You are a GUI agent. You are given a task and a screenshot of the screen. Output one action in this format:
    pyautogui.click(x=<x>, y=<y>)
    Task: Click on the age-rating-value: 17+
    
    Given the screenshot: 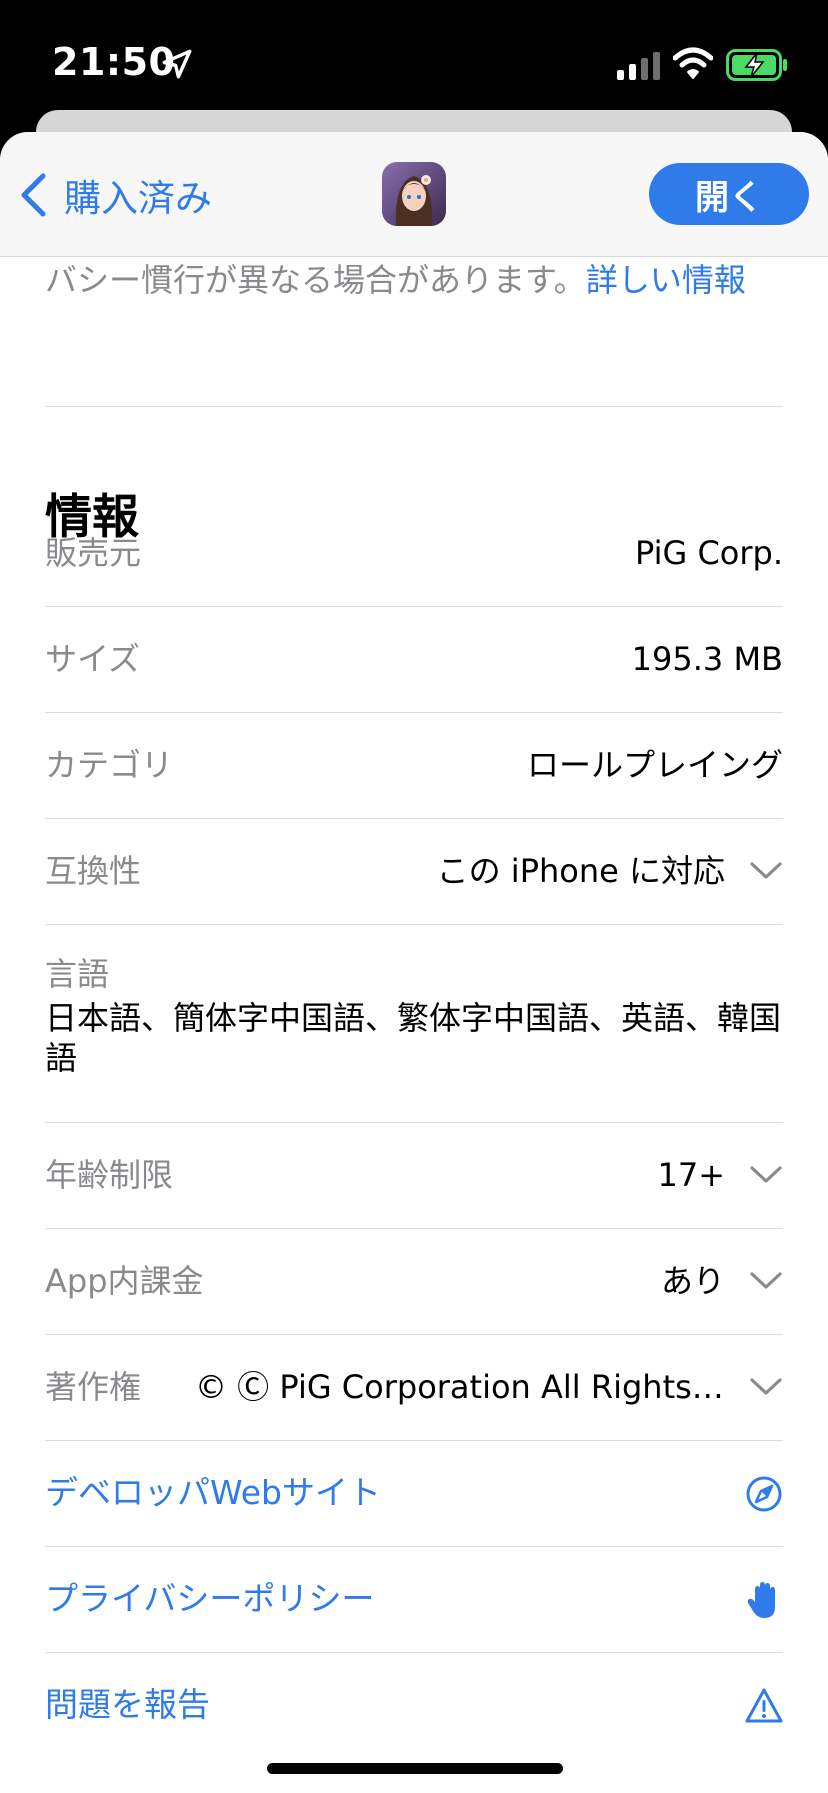 What is the action you would take?
    pyautogui.click(x=691, y=1175)
    